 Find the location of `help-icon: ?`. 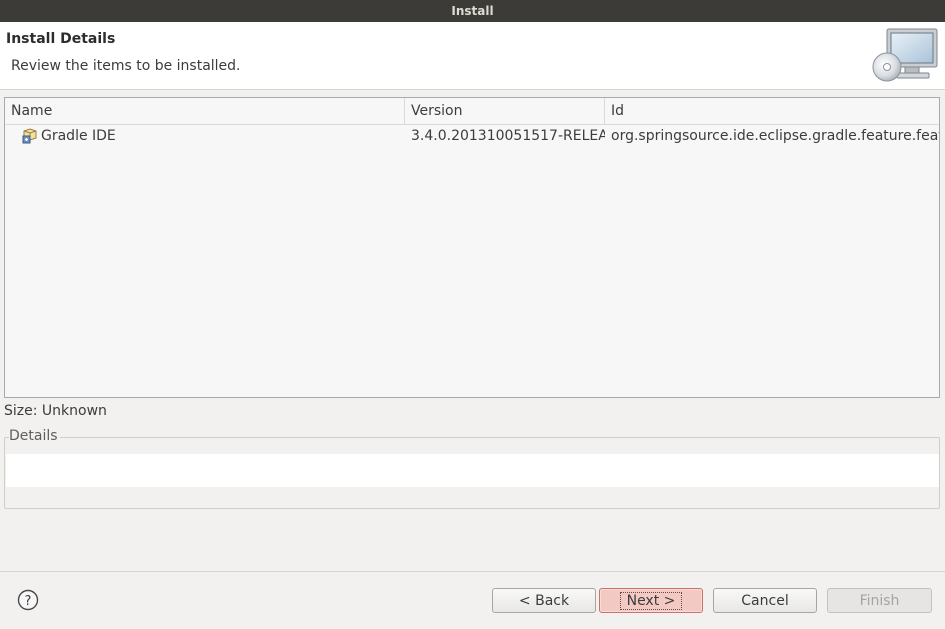

help-icon: ? is located at coordinates (28, 600).